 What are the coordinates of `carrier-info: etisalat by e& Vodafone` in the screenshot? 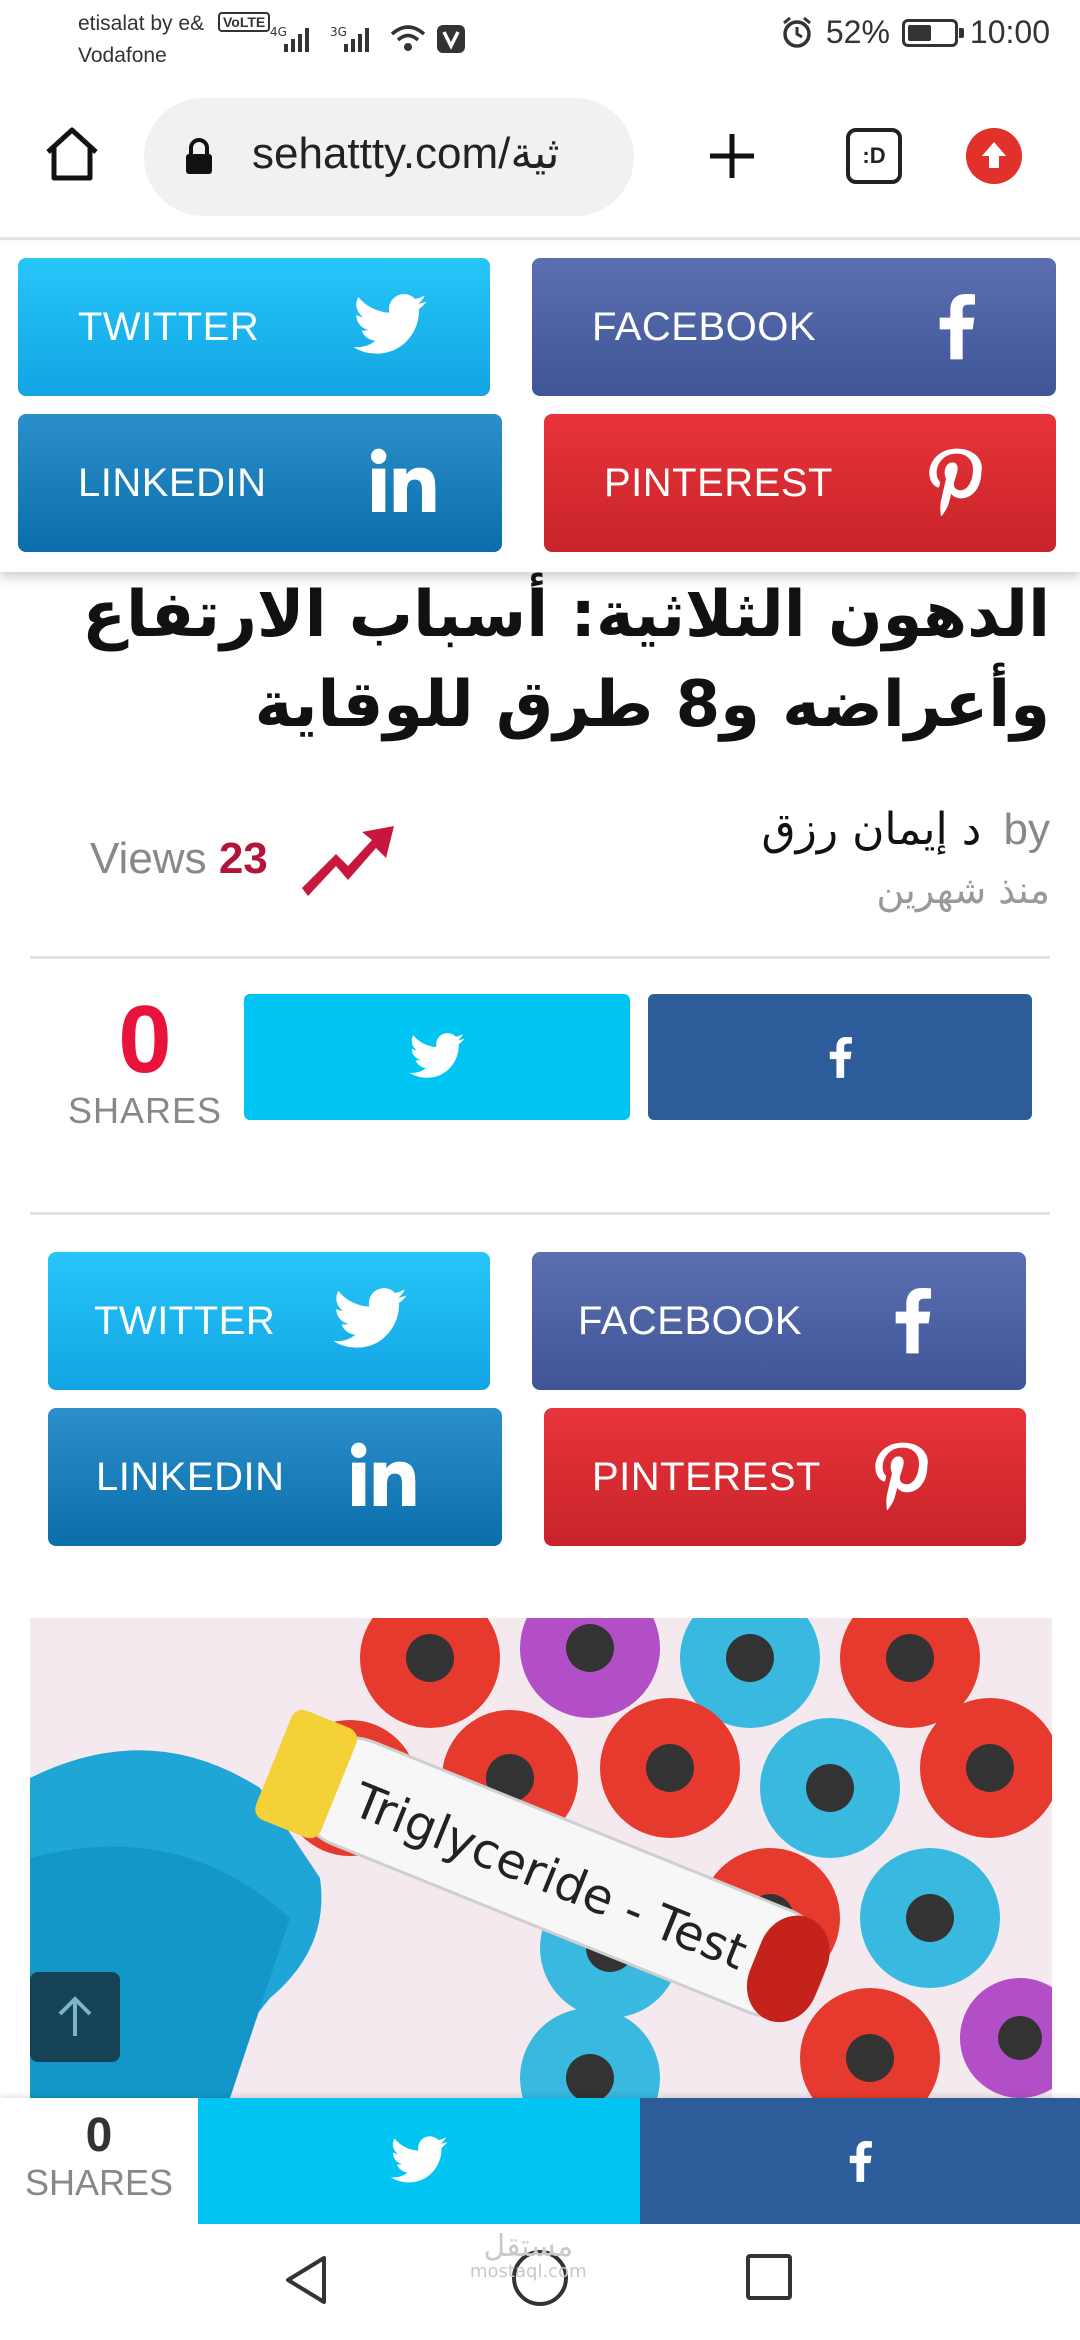 It's located at (141, 40).